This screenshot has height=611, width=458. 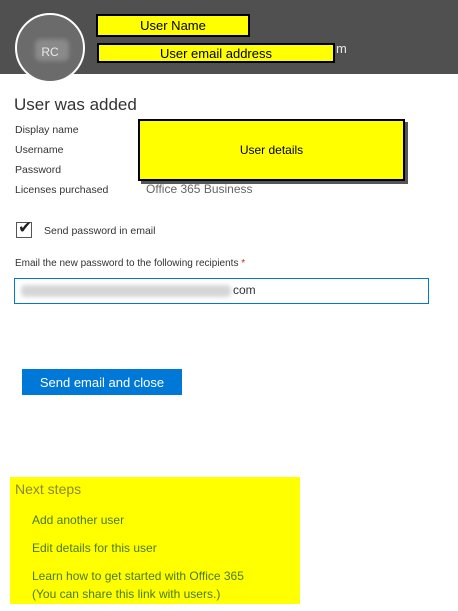 What do you see at coordinates (75, 104) in the screenshot?
I see `page-title: User was added` at bounding box center [75, 104].